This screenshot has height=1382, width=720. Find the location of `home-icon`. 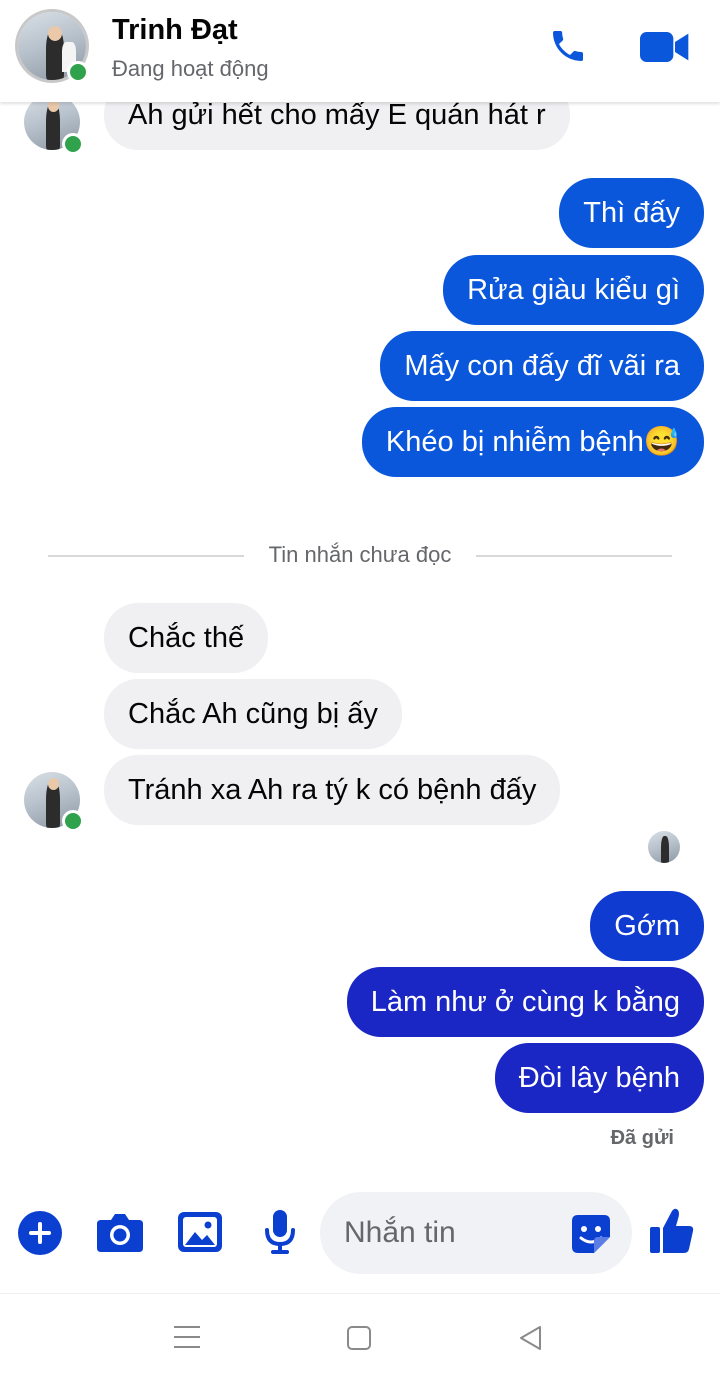

home-icon is located at coordinates (359, 1338).